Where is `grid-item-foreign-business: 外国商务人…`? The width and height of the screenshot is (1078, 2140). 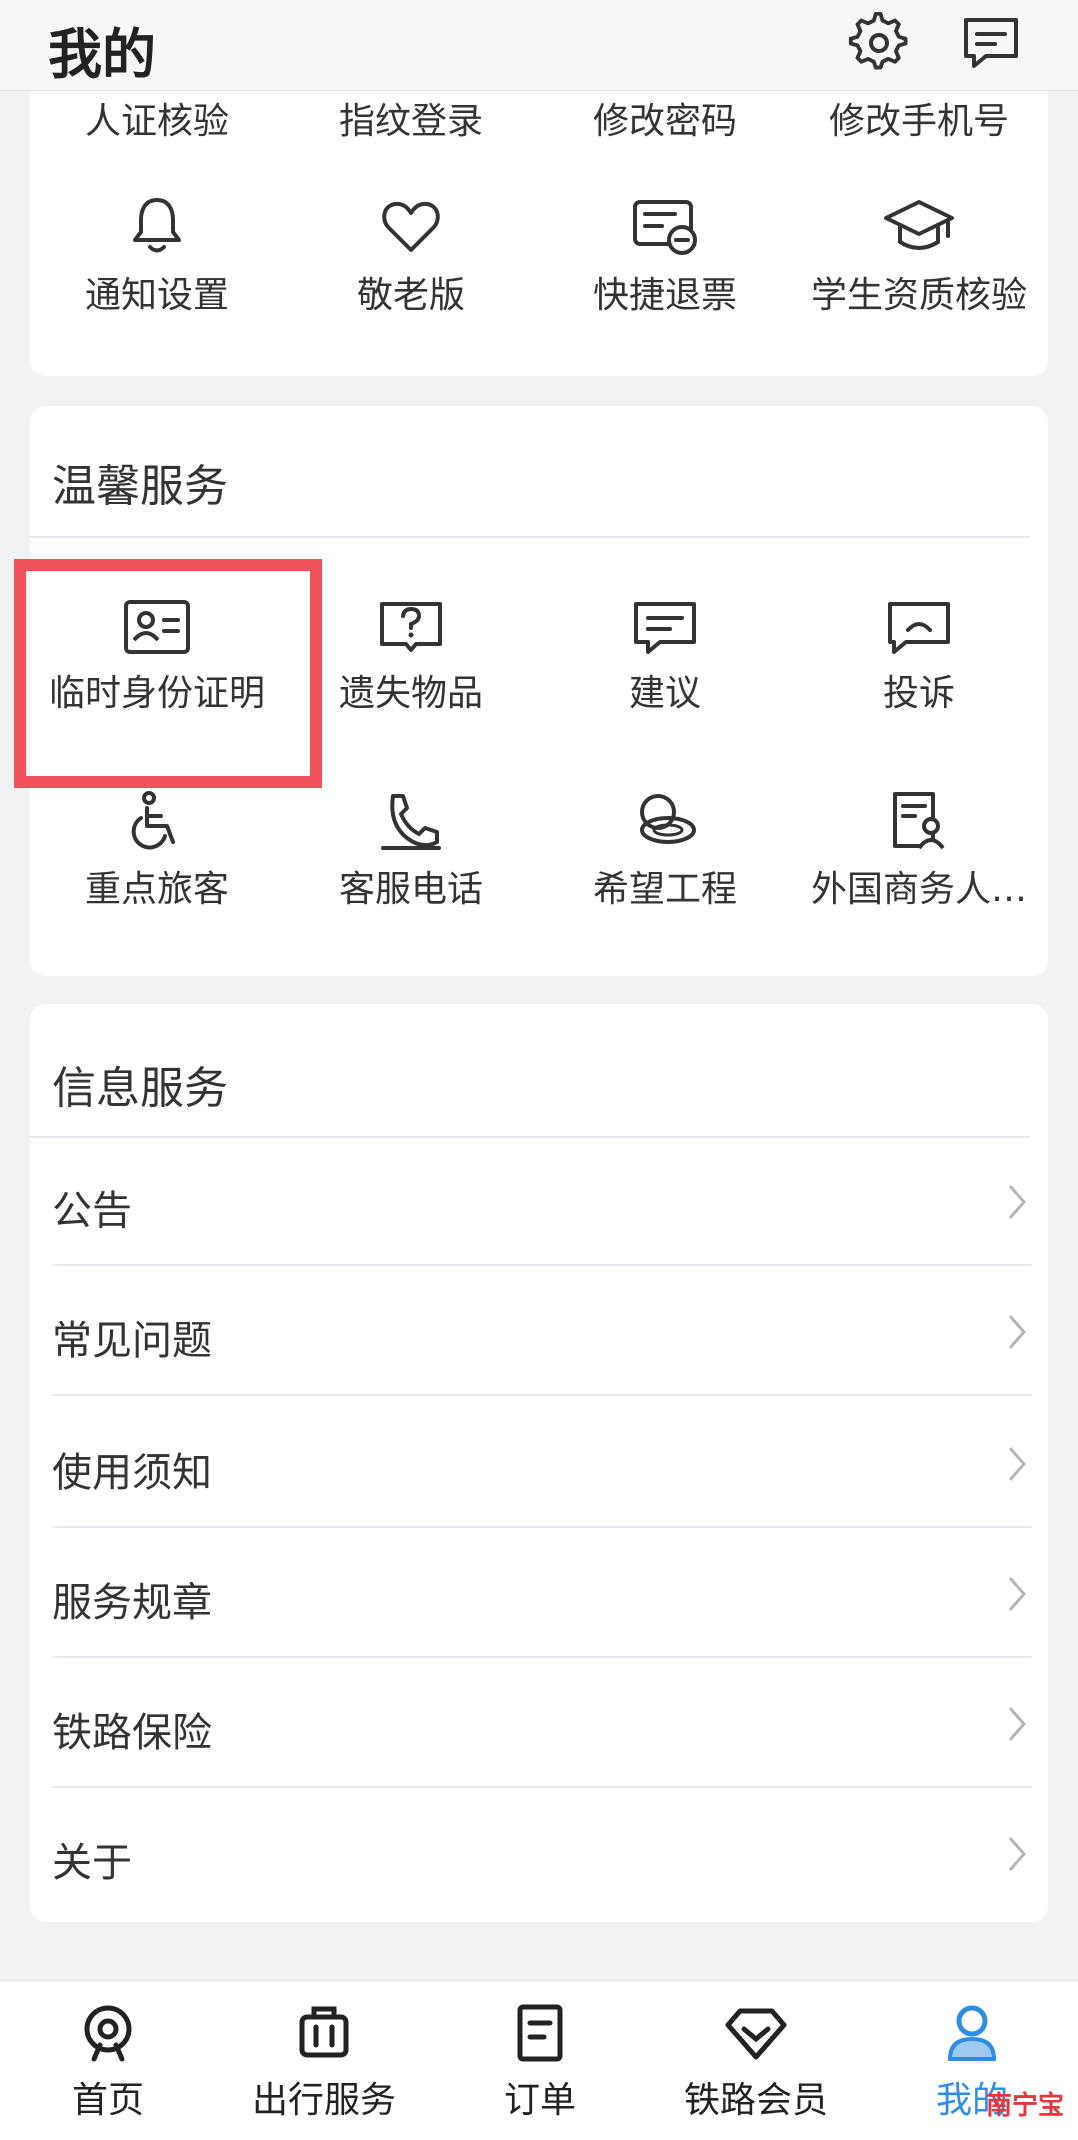
grid-item-foreign-business: 外国商务人… is located at coordinates (919, 851).